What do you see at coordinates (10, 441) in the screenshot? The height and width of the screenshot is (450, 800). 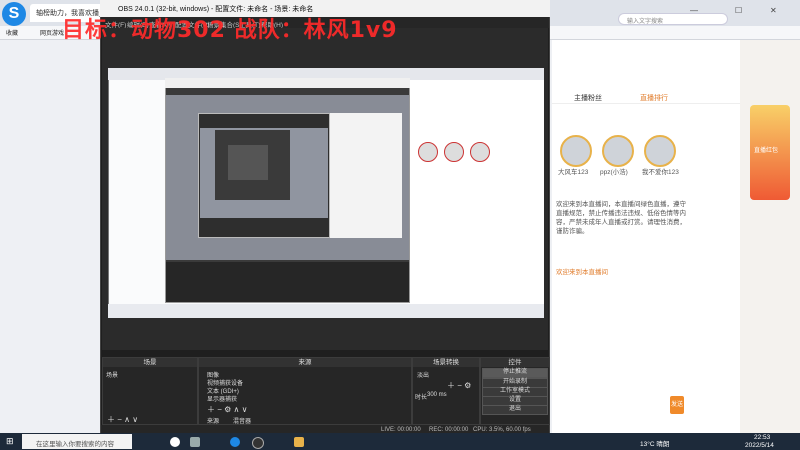 I see `windows-start-icon: ⊞` at bounding box center [10, 441].